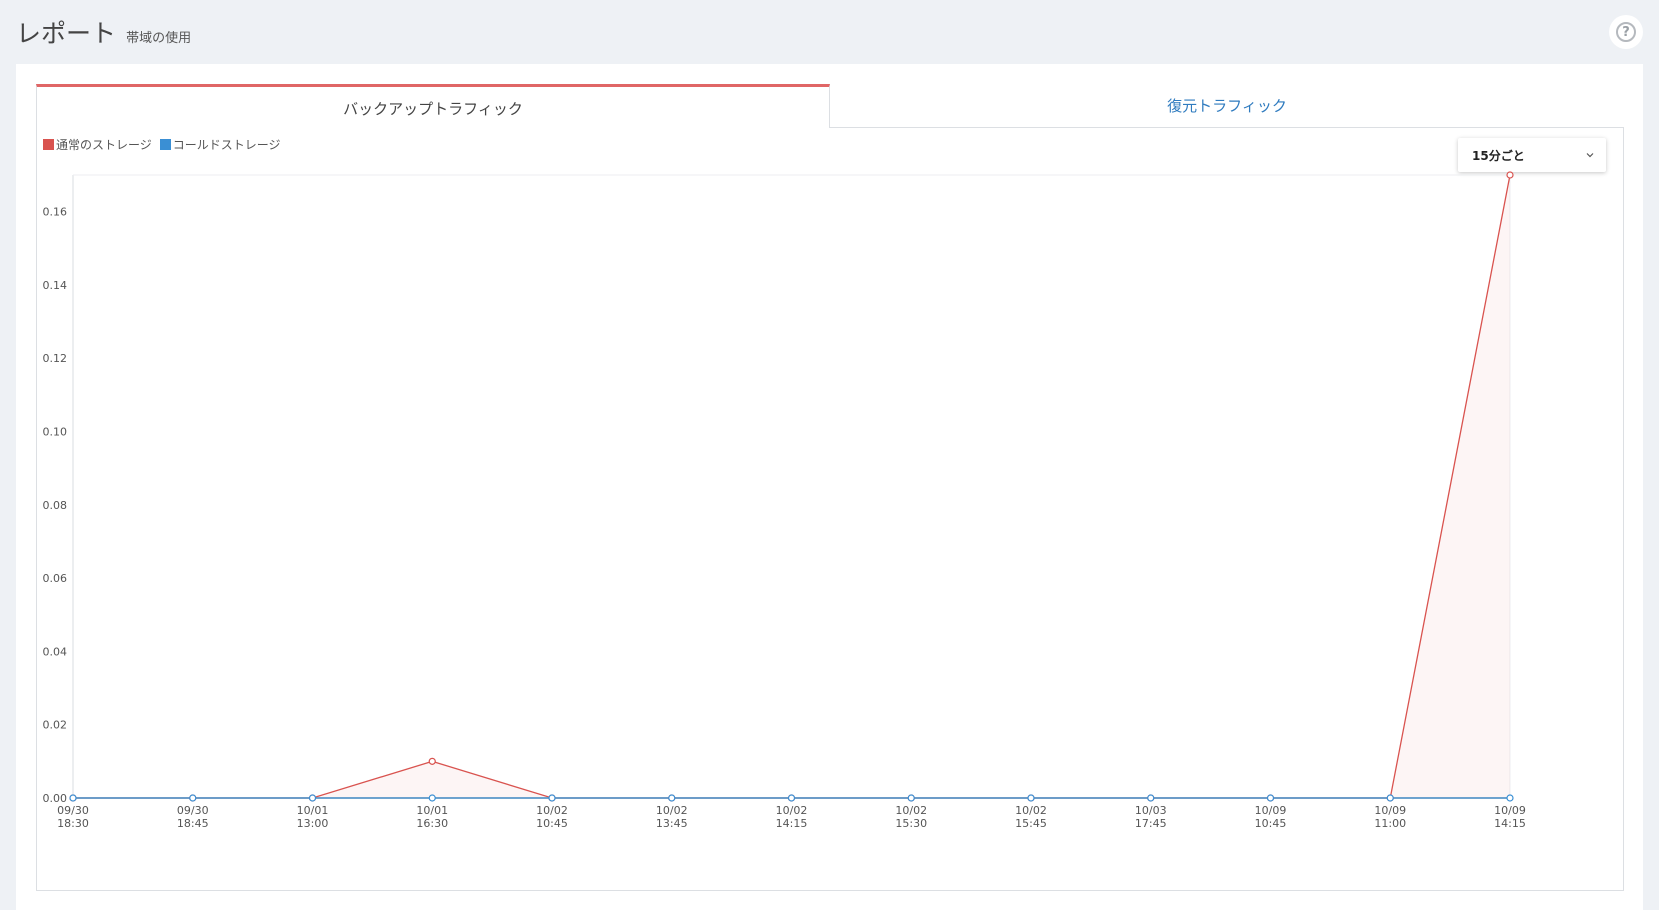 The width and height of the screenshot is (1659, 910). Describe the element at coordinates (66, 33) in the screenshot. I see `page-title: レポート` at that location.